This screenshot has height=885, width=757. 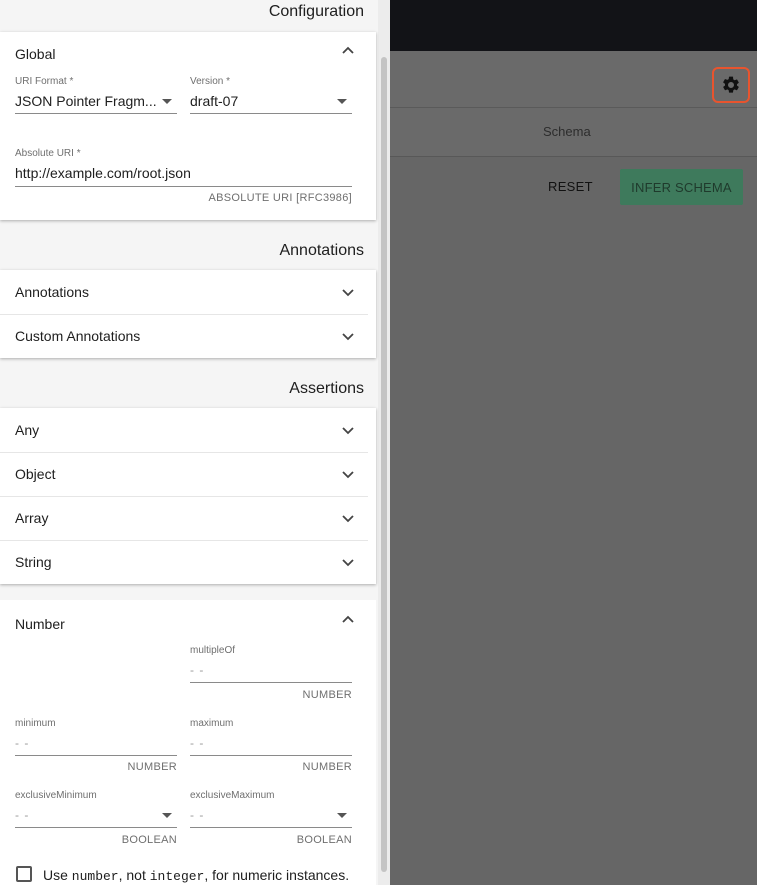 What do you see at coordinates (197, 743) in the screenshot?
I see `maximum-input: - -` at bounding box center [197, 743].